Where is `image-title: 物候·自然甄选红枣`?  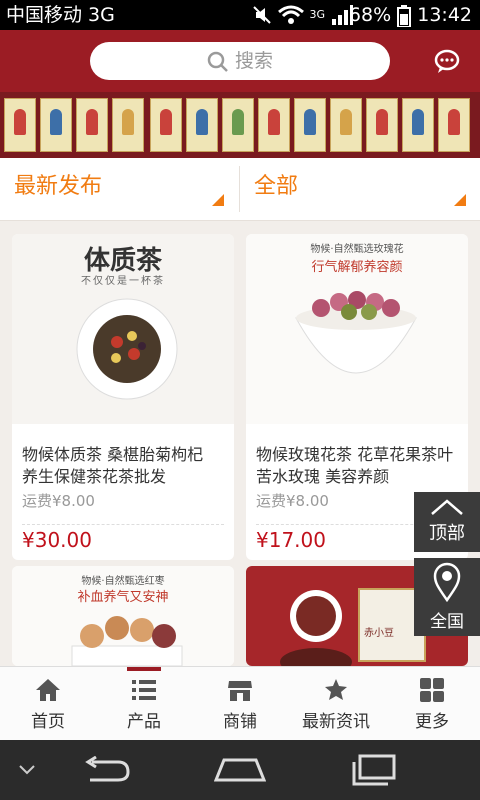 image-title: 物候·自然甄选红枣 is located at coordinates (123, 581).